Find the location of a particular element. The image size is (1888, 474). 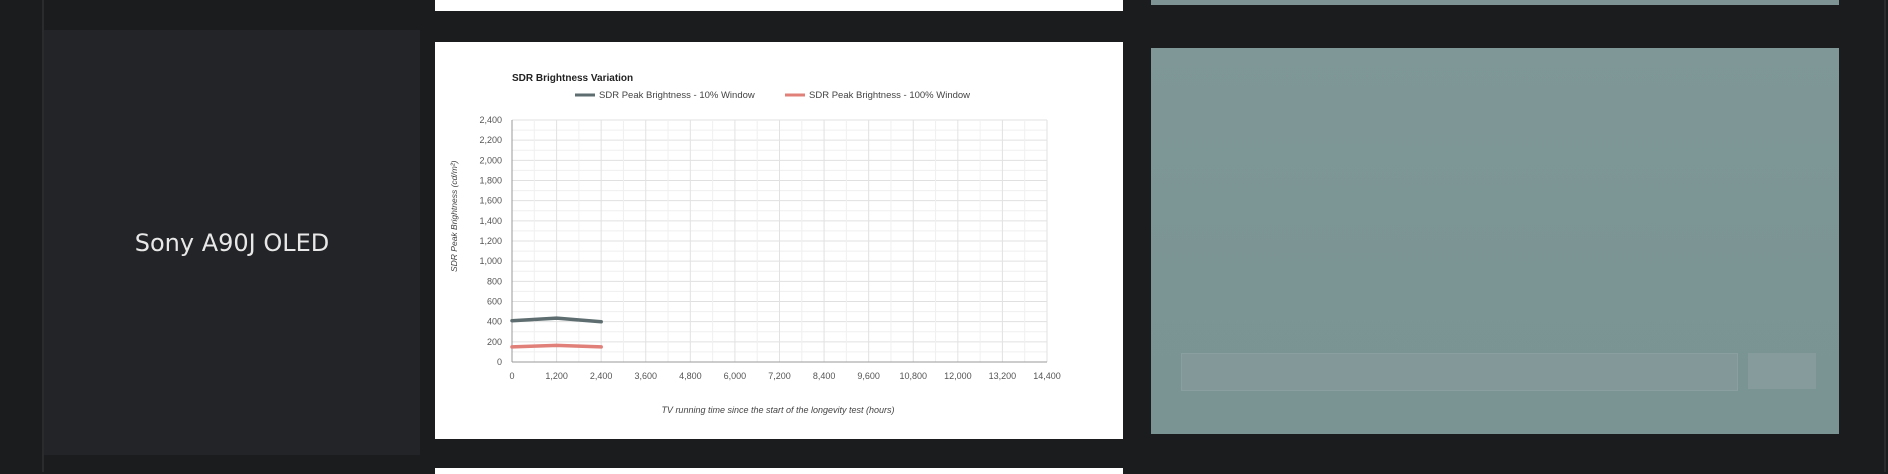

y-tick-label: 0 is located at coordinates (499, 362).